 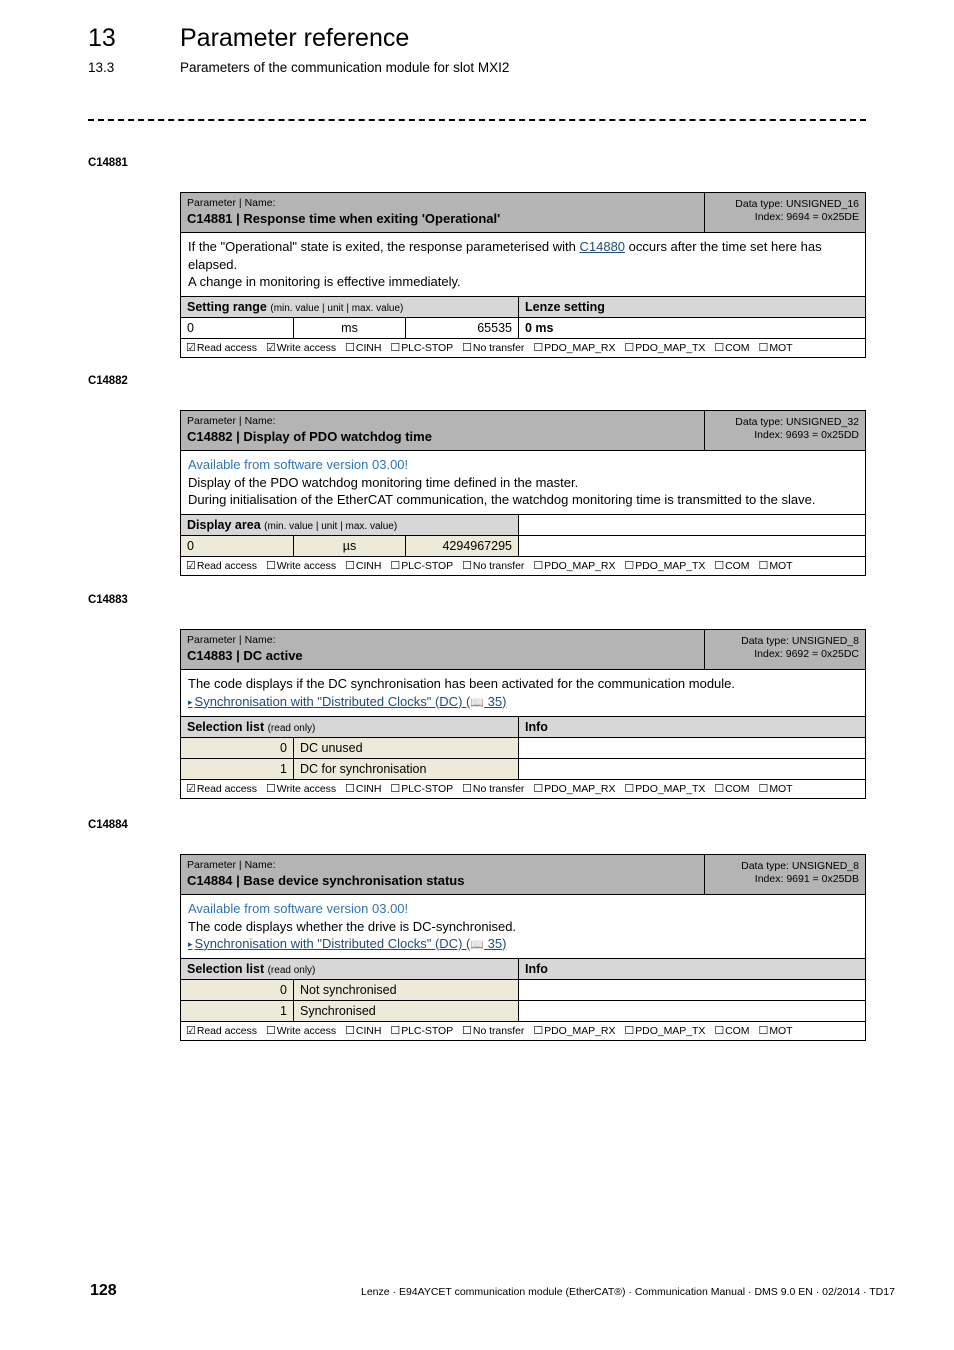 What do you see at coordinates (692, 524) in the screenshot?
I see `range-header-right` at bounding box center [692, 524].